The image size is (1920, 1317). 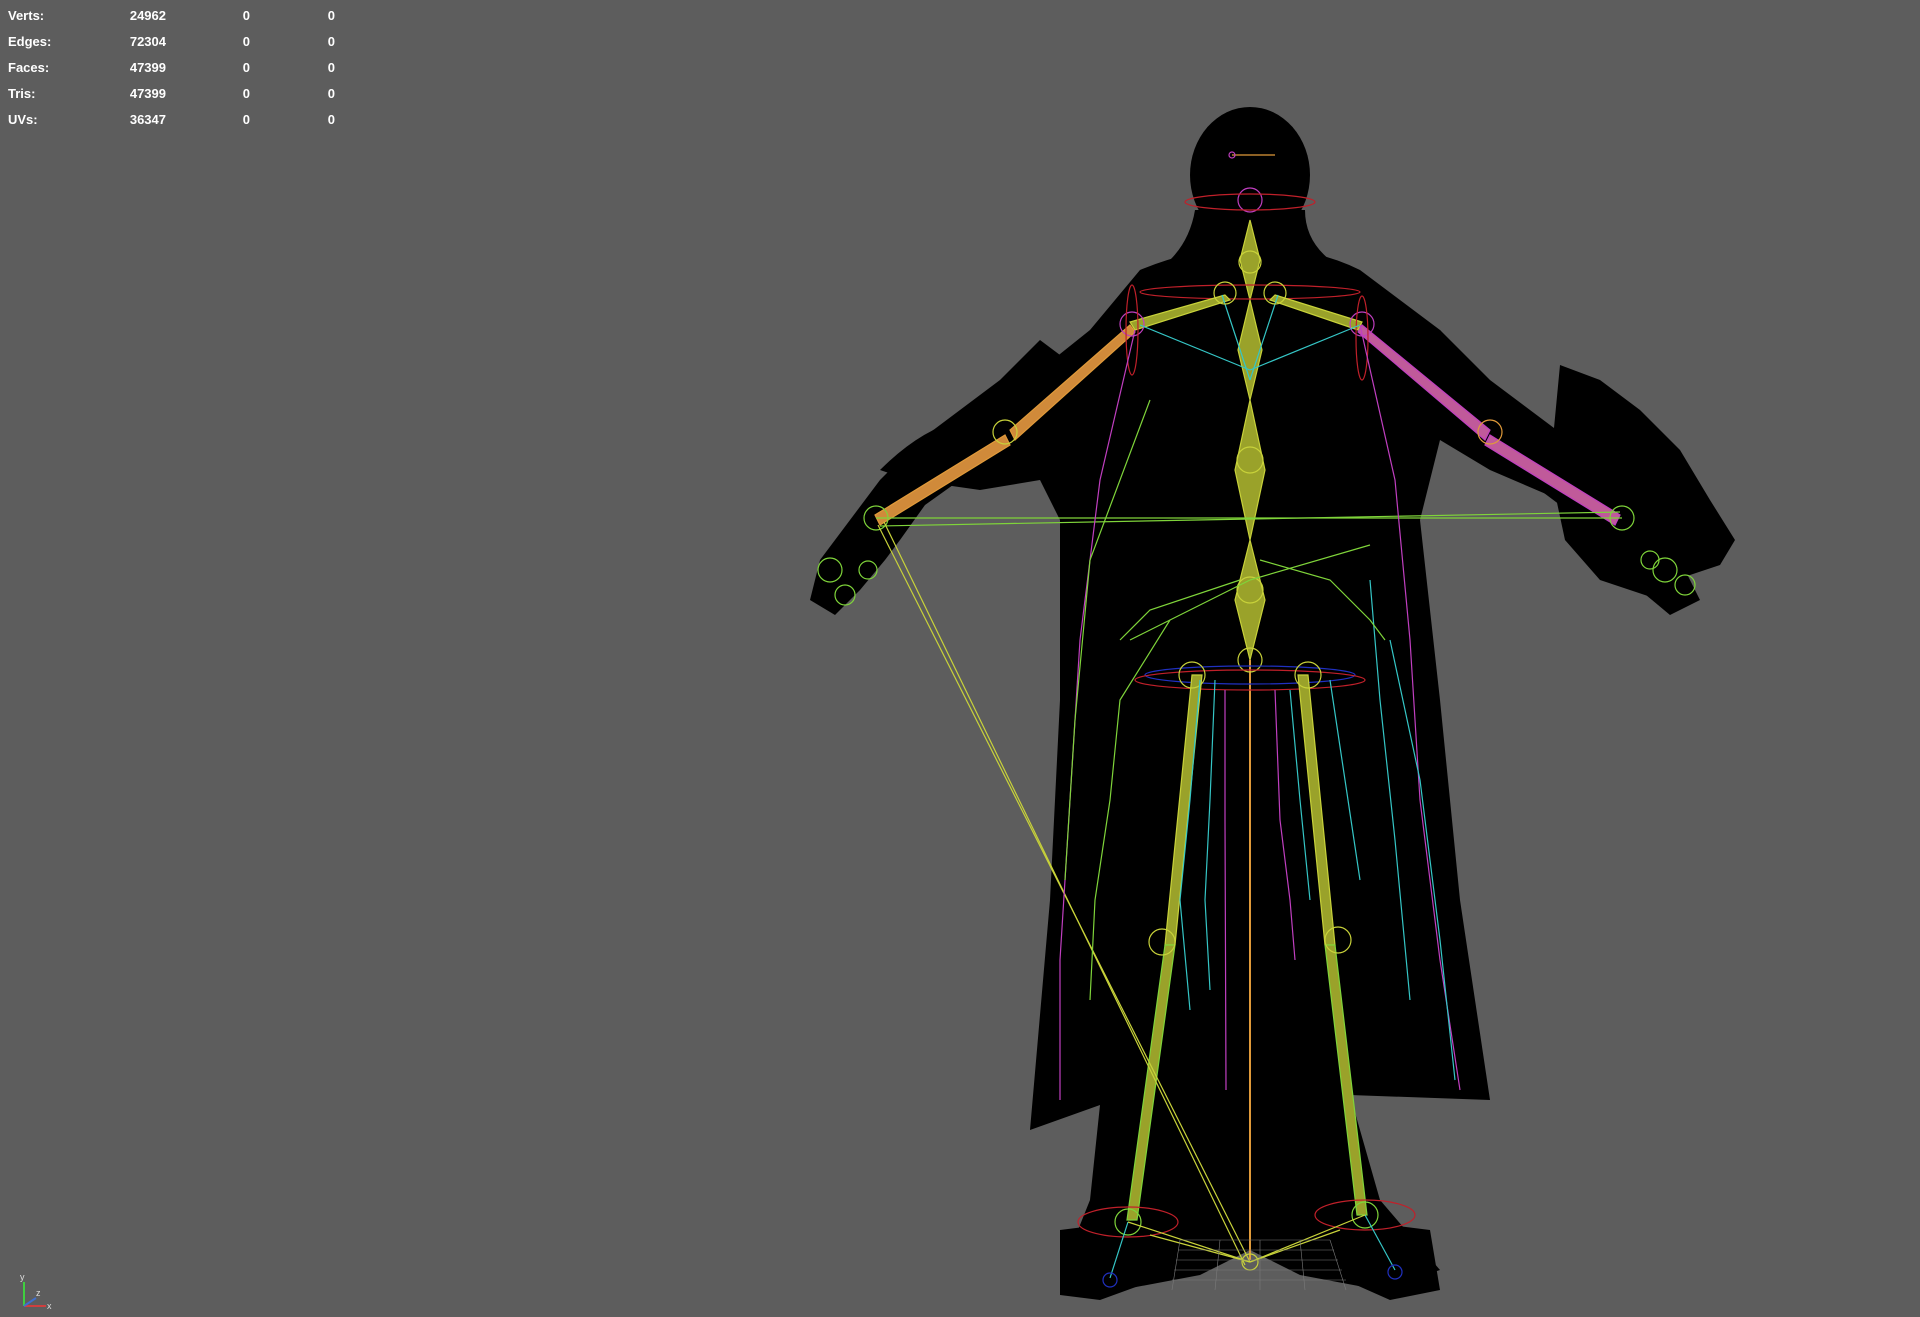 I want to click on hud-label: Faces:, so click(x=29, y=67).